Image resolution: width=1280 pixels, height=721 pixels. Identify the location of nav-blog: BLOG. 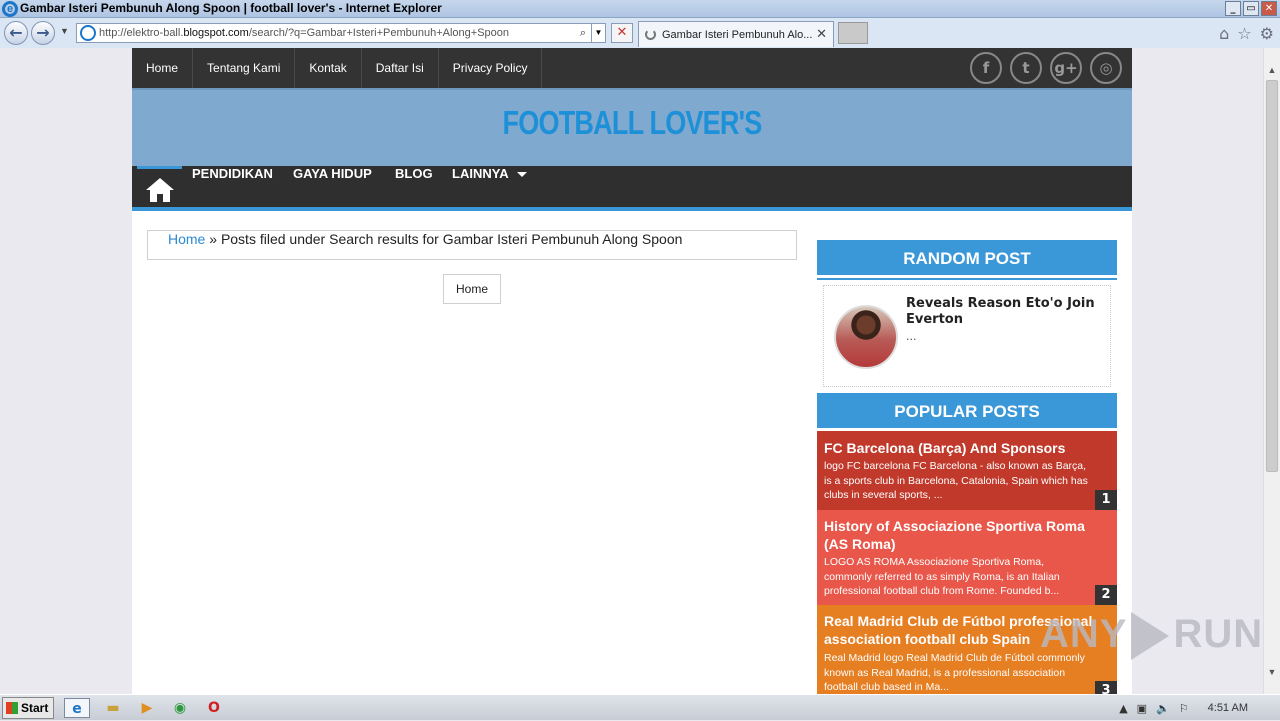
(414, 186).